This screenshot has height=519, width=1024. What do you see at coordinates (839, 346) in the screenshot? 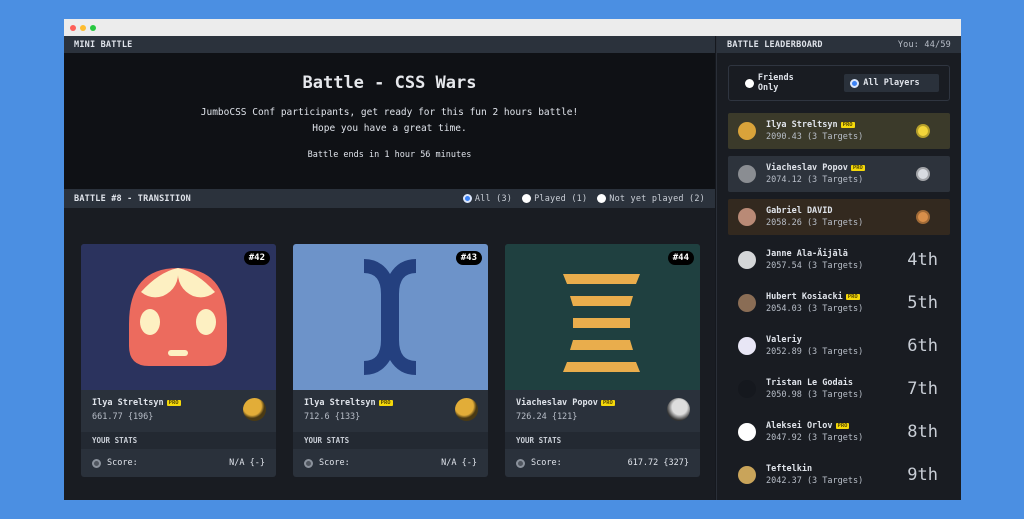
I see `leaderboard-row: Valeriy 2052.89 (3 Targets) 6th` at bounding box center [839, 346].